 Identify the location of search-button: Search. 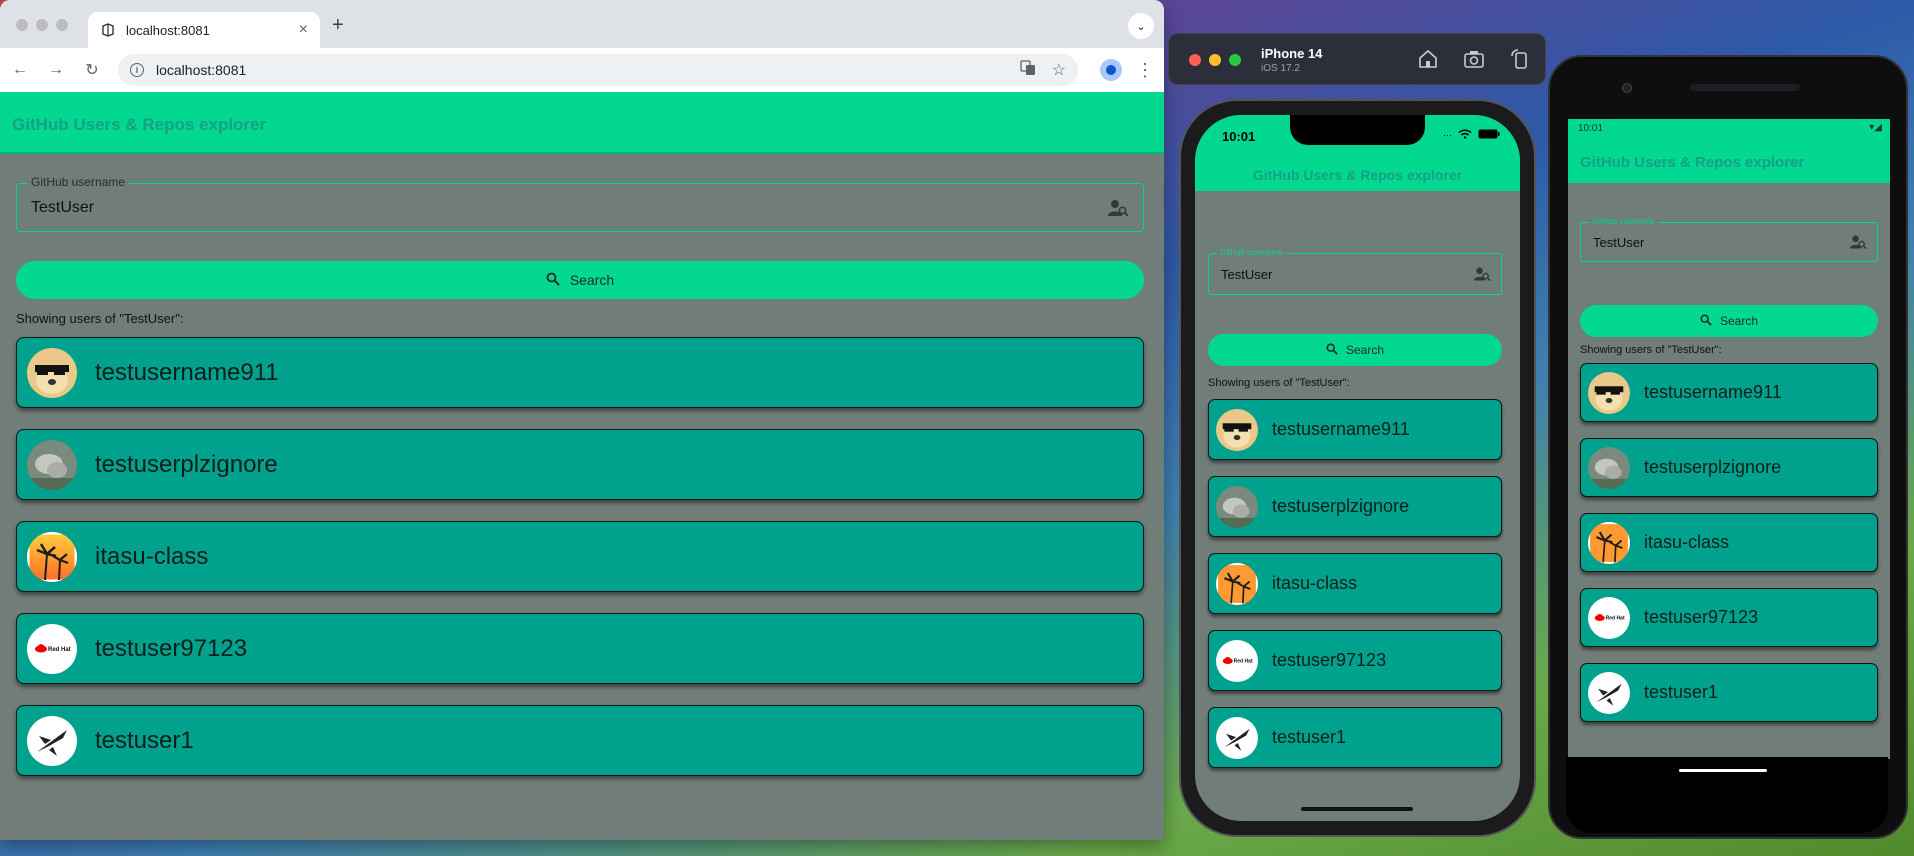
(580, 280).